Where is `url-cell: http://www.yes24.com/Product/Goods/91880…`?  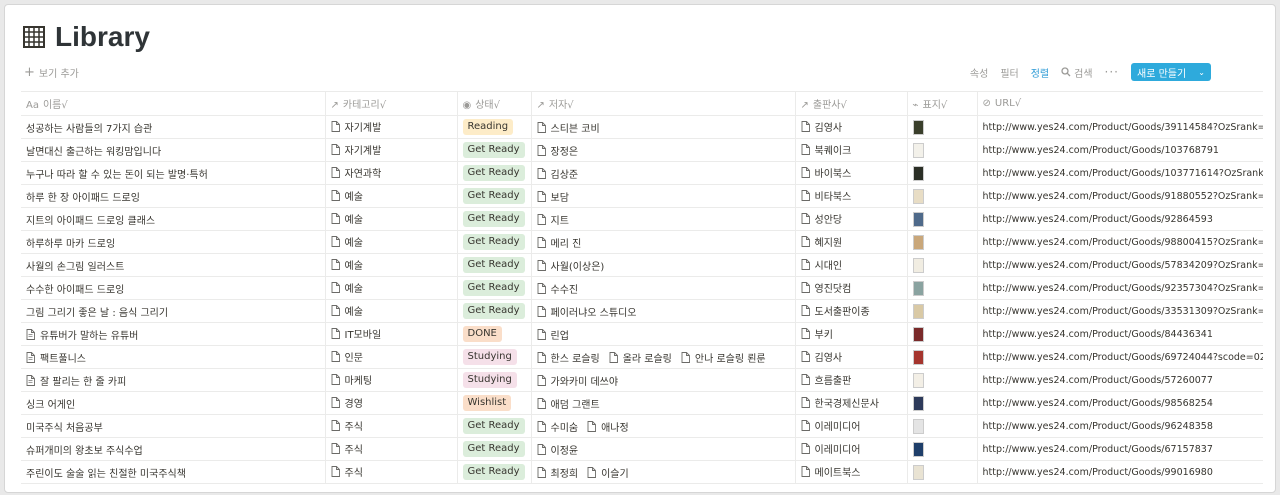 url-cell: http://www.yes24.com/Product/Goods/91880… is located at coordinates (1120, 196).